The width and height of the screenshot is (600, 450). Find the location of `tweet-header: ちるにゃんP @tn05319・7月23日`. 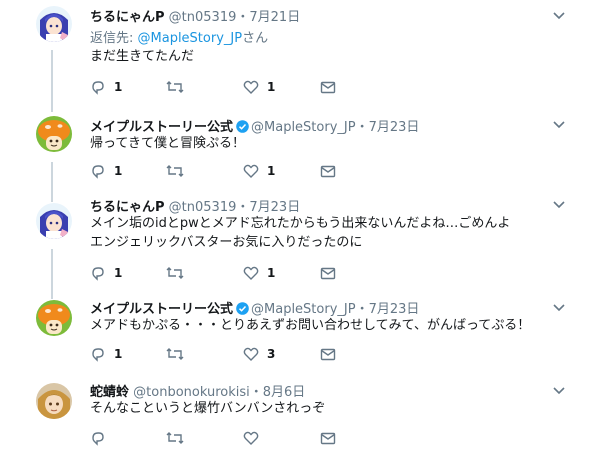

tweet-header: ちるにゃんP @tn05319・7月23日 is located at coordinates (195, 205).